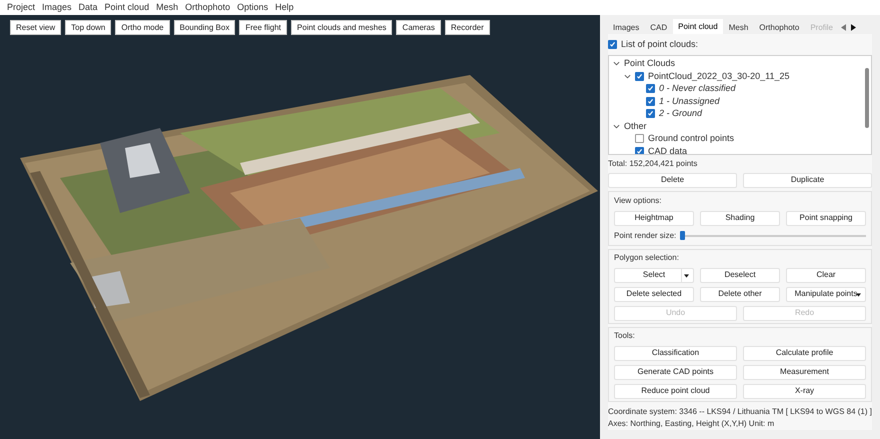 The height and width of the screenshot is (439, 880). Describe the element at coordinates (654, 218) in the screenshot. I see `panel-button: Heightmap` at that location.